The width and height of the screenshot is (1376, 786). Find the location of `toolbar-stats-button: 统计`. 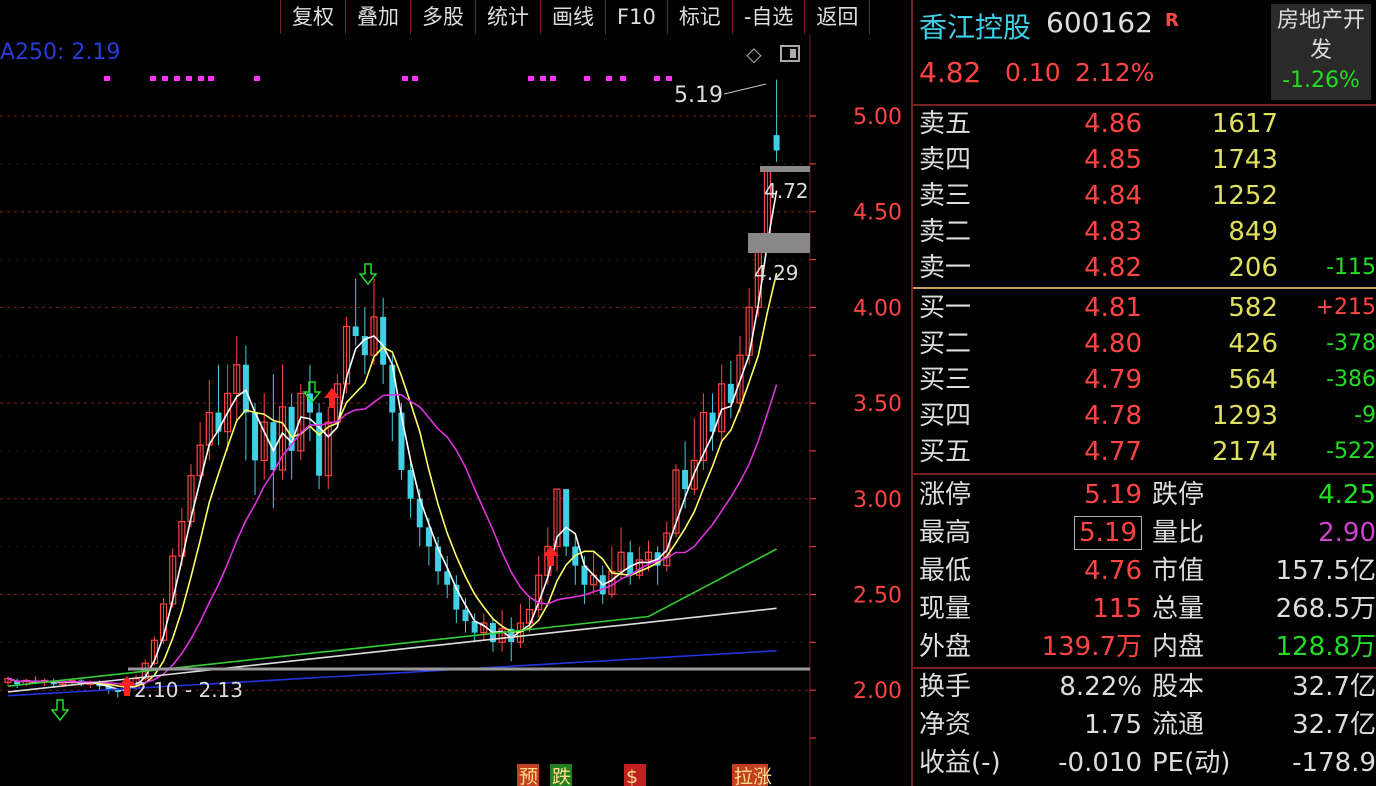

toolbar-stats-button: 统计 is located at coordinates (507, 17).